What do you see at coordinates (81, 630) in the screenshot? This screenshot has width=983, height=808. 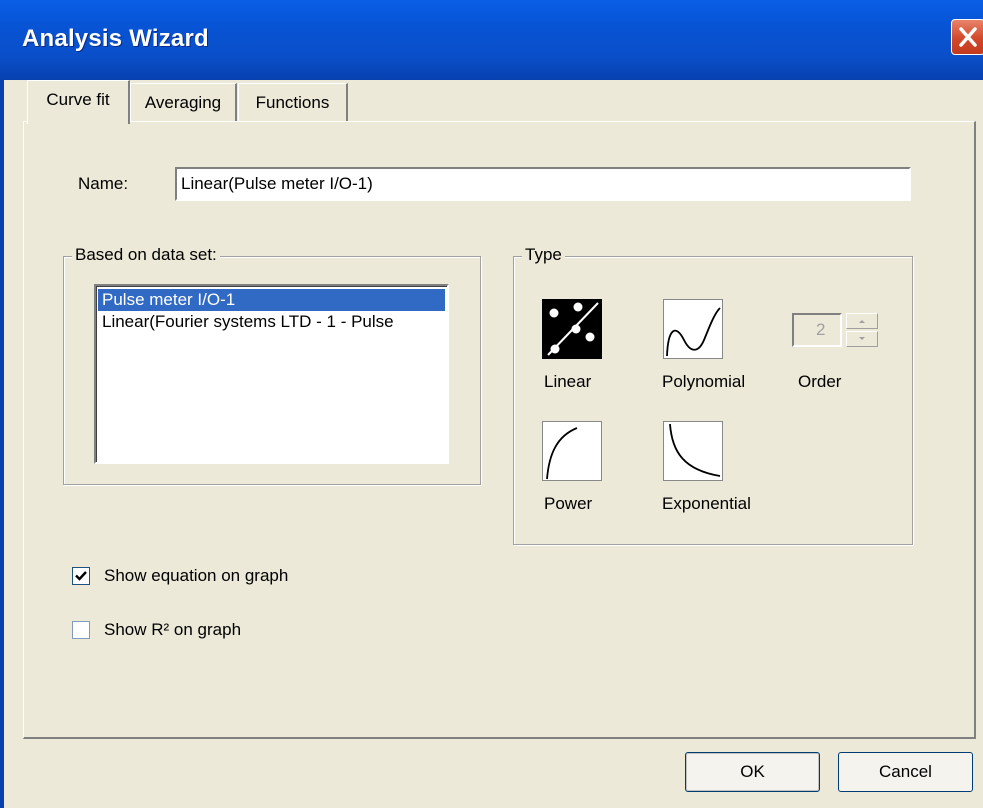 I see `show-r2-checkbox` at bounding box center [81, 630].